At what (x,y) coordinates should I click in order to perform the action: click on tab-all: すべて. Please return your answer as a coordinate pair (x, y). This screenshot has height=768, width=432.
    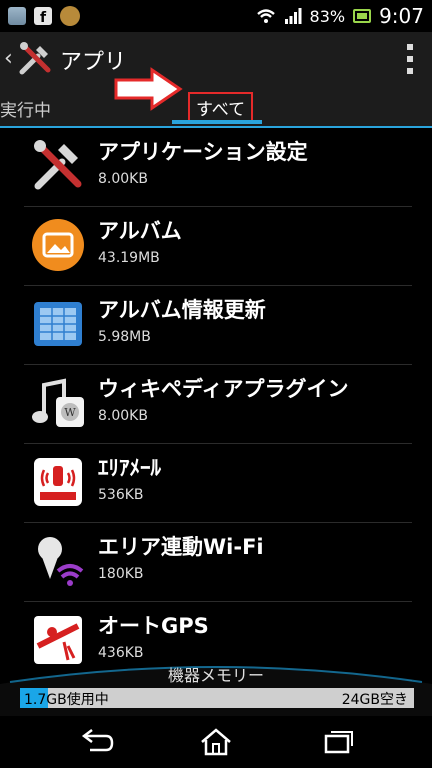
    Looking at the image, I should click on (221, 107).